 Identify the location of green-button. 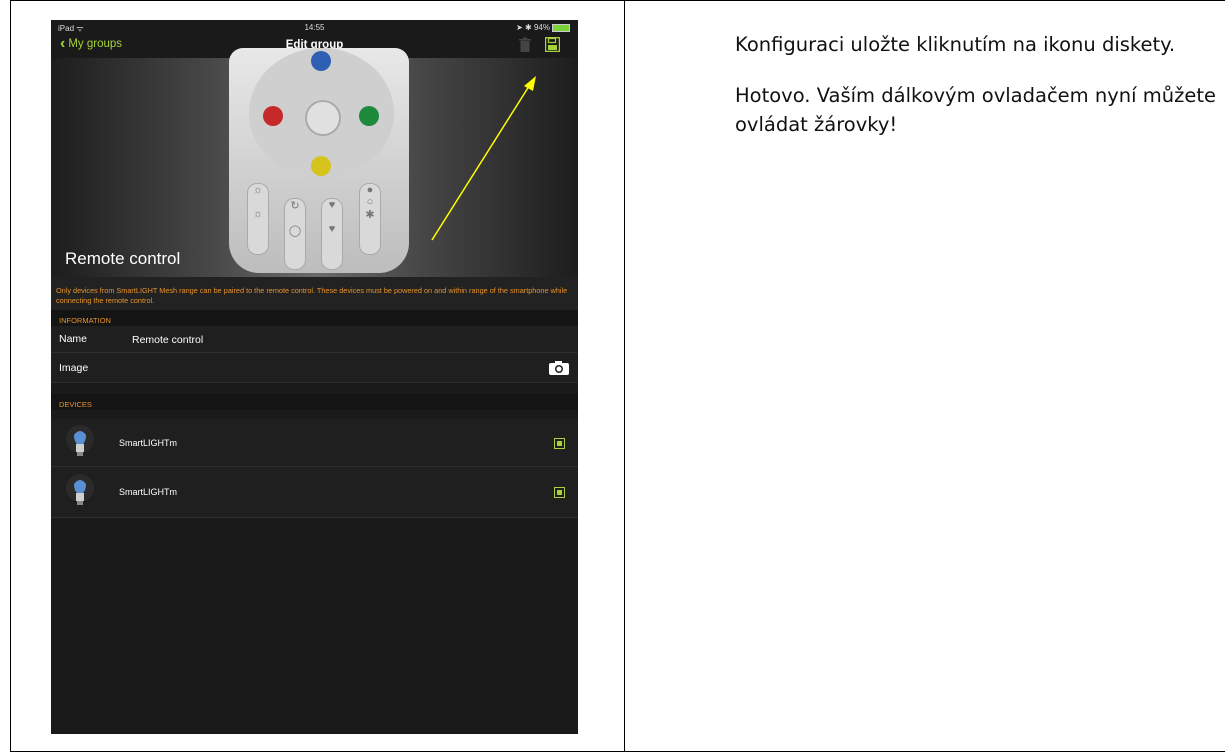
(369, 116).